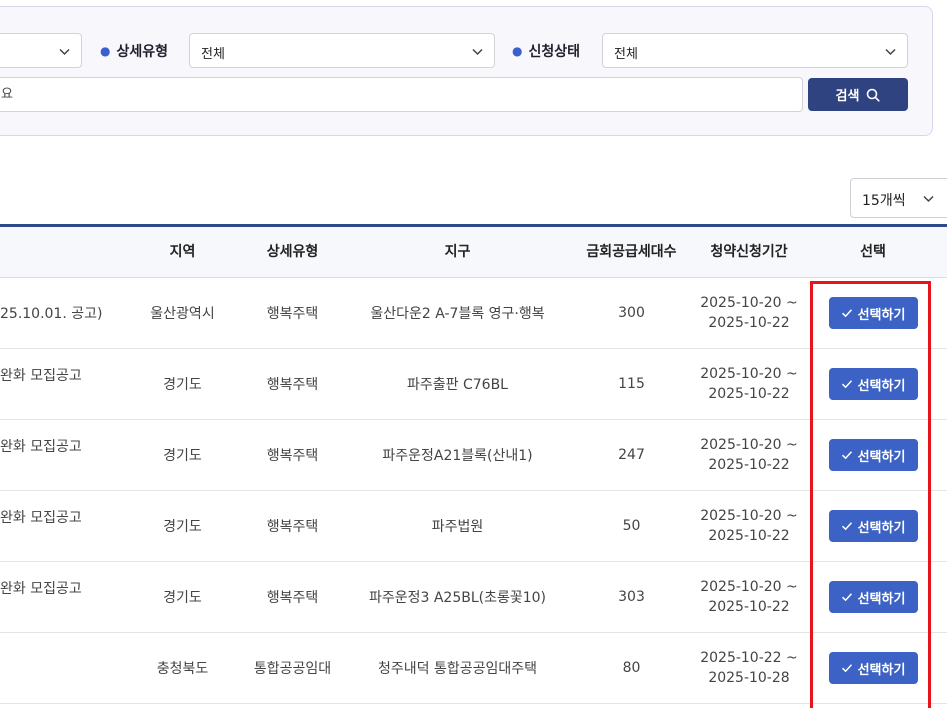  Describe the element at coordinates (847, 96) in the screenshot. I see `search-button-label: 검색` at that location.